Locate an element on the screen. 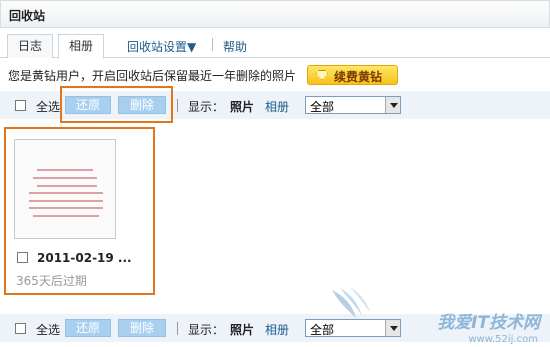 The width and height of the screenshot is (550, 347). recycle-settings-link: 回收站设置▼ is located at coordinates (161, 46).